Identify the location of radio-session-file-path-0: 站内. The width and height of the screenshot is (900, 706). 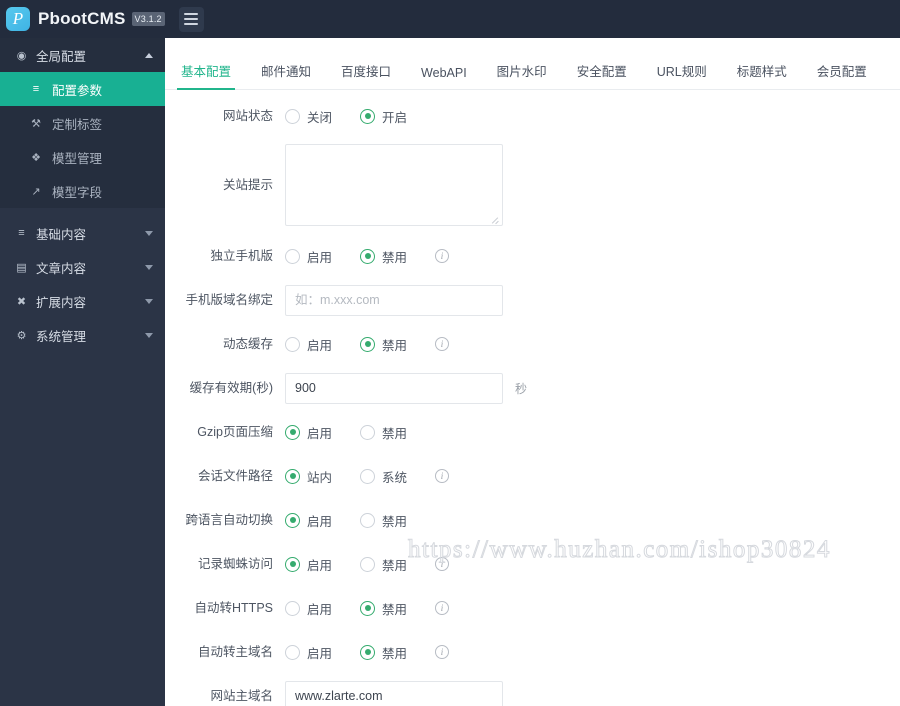
(308, 476).